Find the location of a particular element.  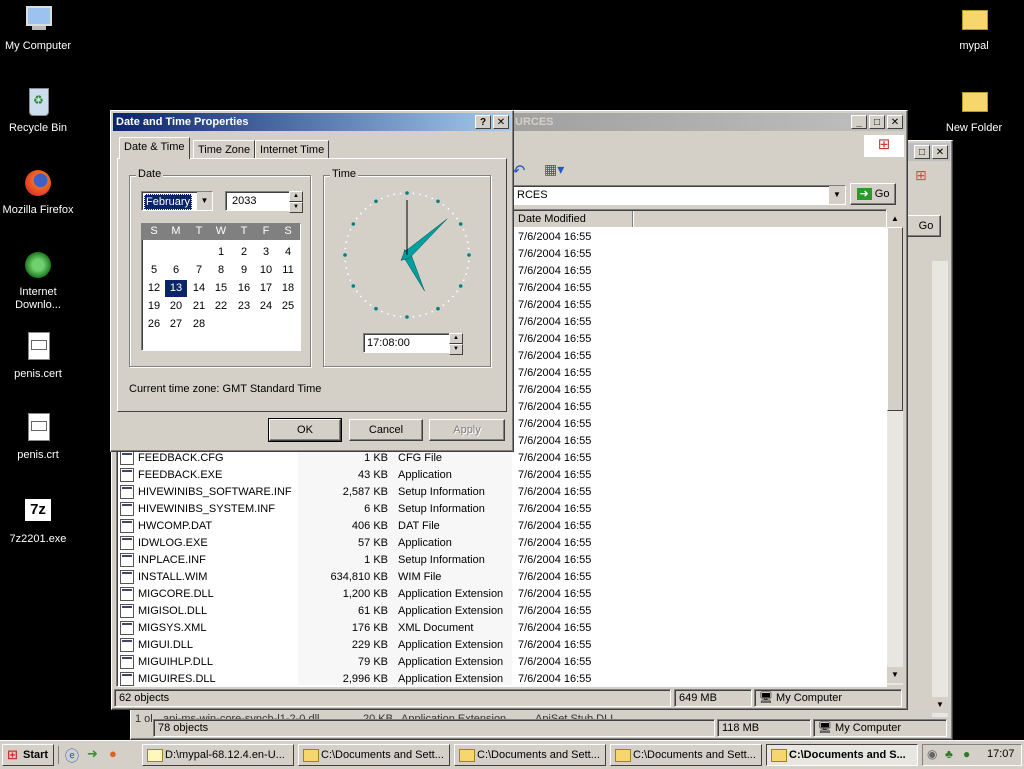

calendar-day: 20 is located at coordinates (176, 306).